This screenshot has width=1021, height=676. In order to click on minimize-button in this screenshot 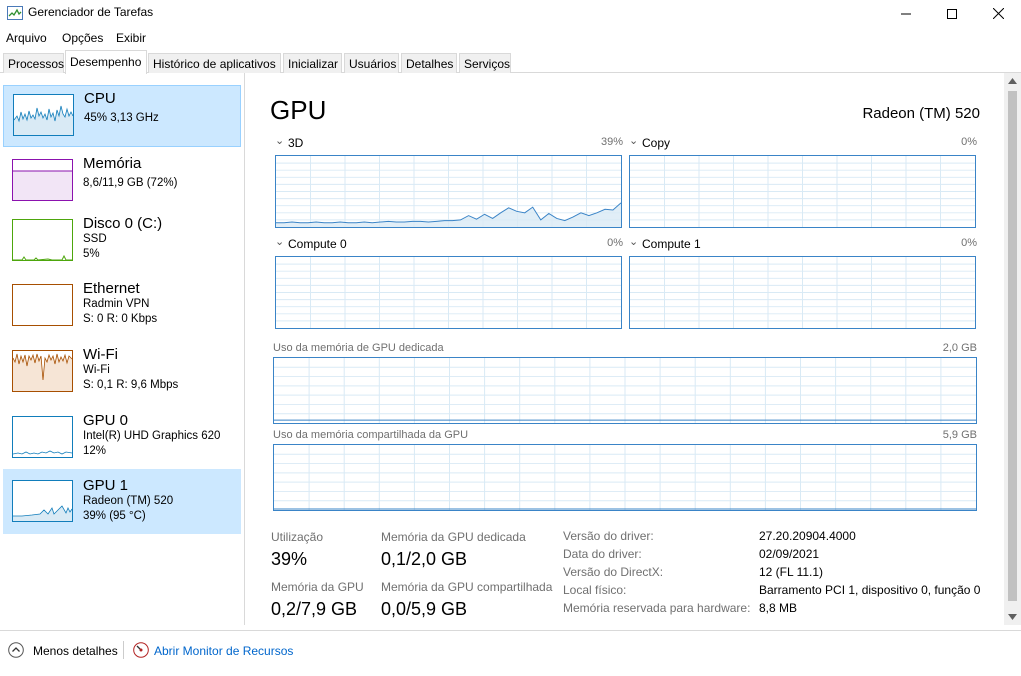, I will do `click(906, 13)`.